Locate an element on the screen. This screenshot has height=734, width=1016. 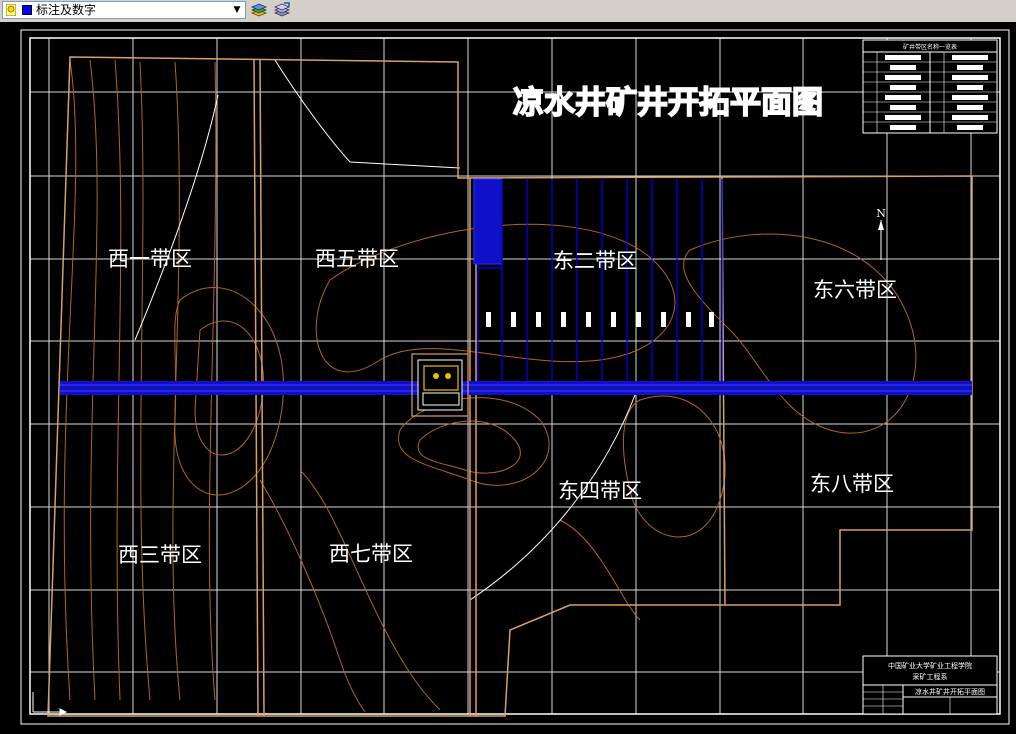
zone-table-title: 矿井带区名称一览表 is located at coordinates (930, 47).